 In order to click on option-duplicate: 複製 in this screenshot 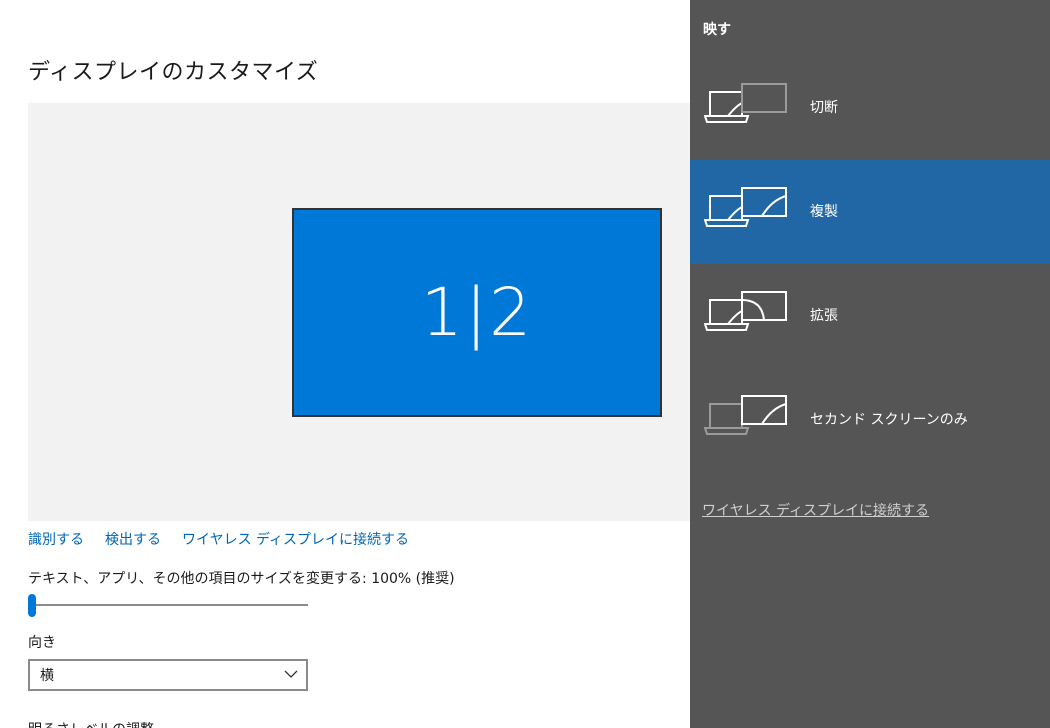, I will do `click(870, 212)`.